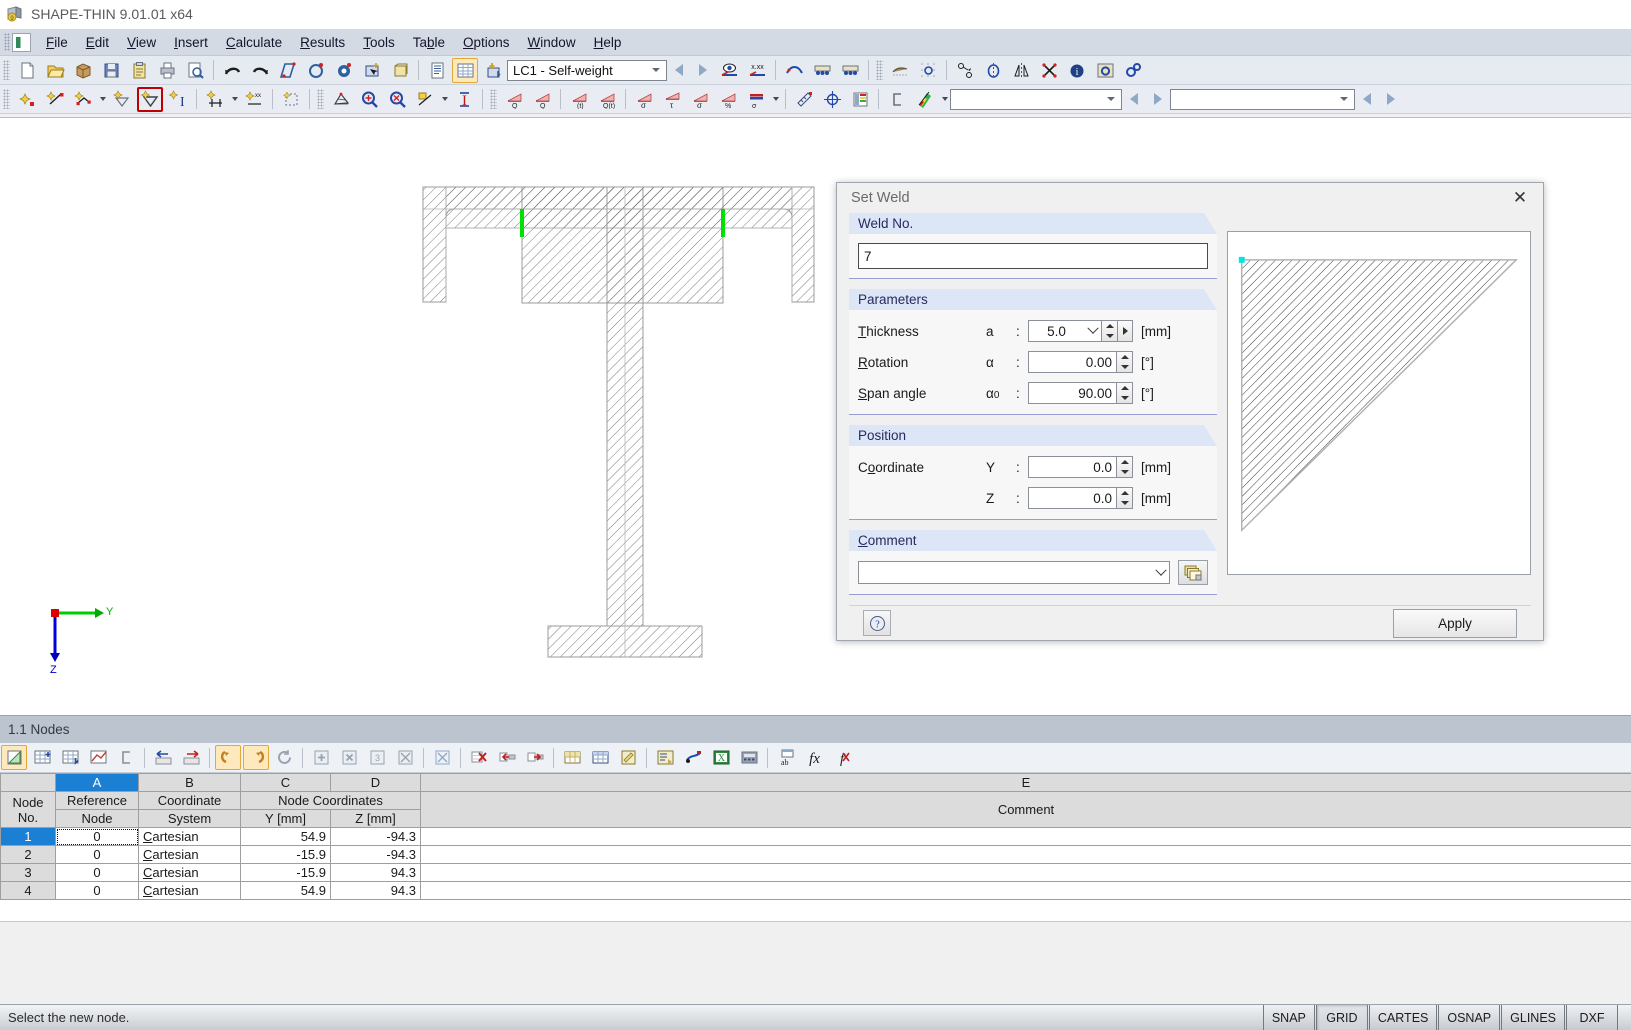  What do you see at coordinates (665, 757) in the screenshot?
I see `print-table-icon` at bounding box center [665, 757].